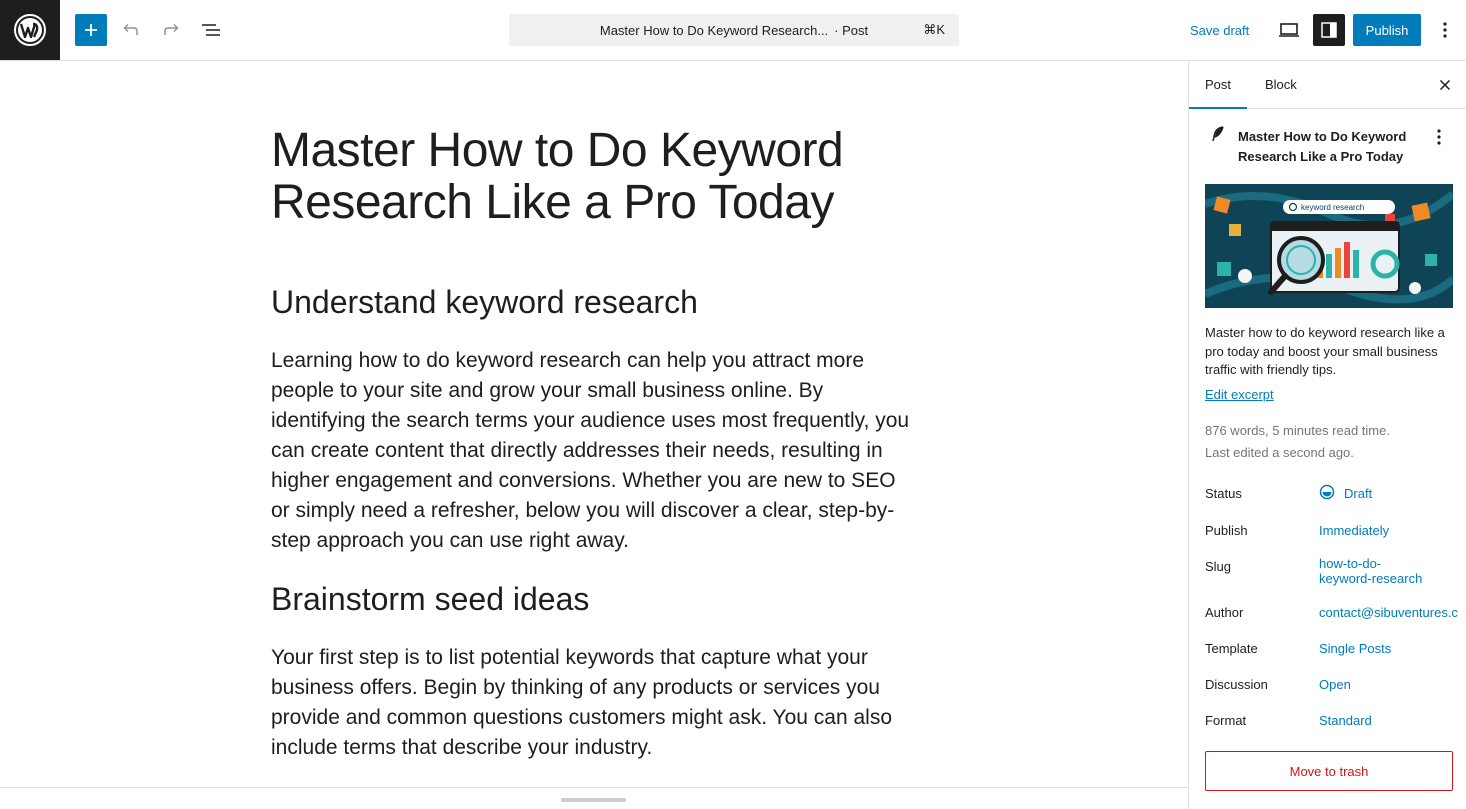 This screenshot has width=1466, height=809. I want to click on desktop-preview-icon, so click(1289, 30).